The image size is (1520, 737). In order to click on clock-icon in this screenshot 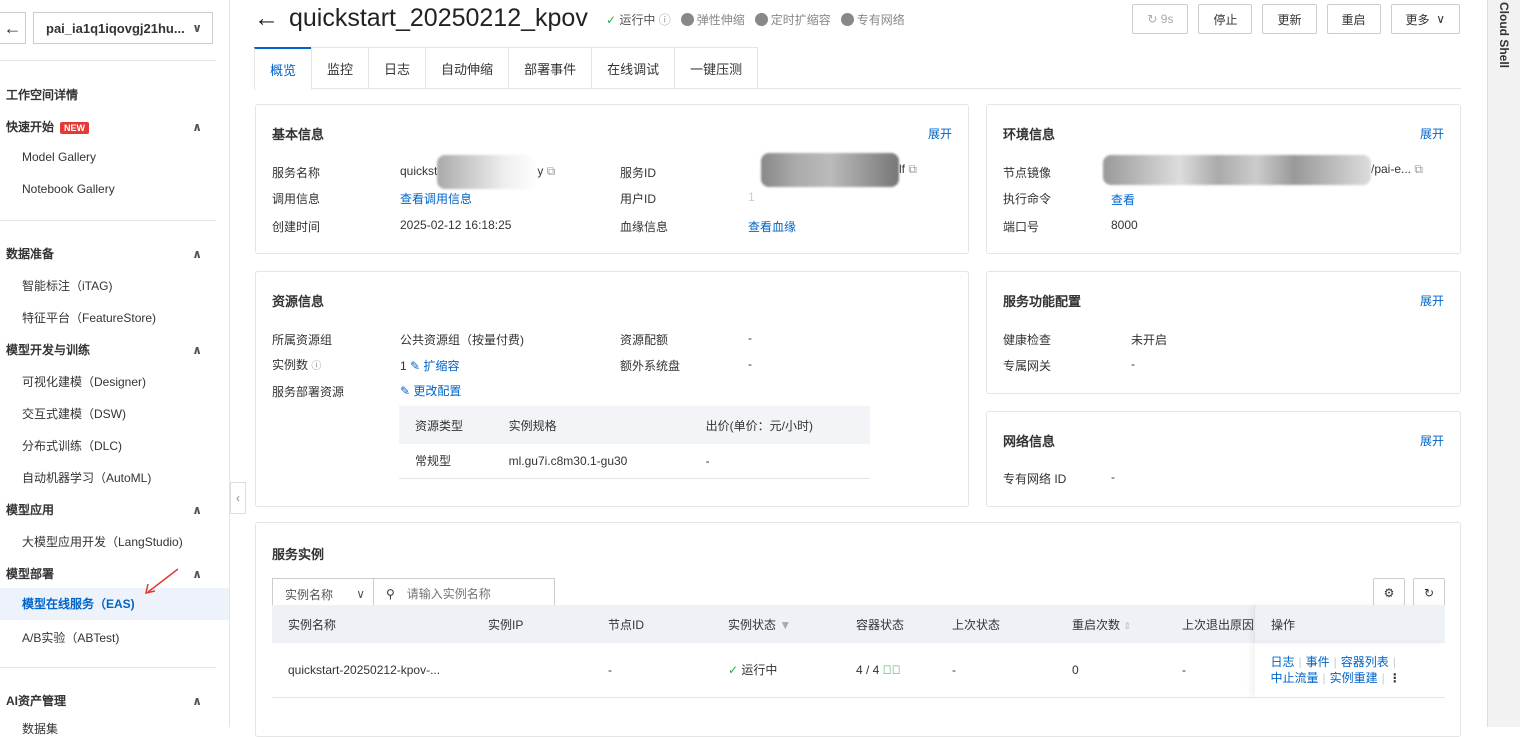, I will do `click(761, 19)`.